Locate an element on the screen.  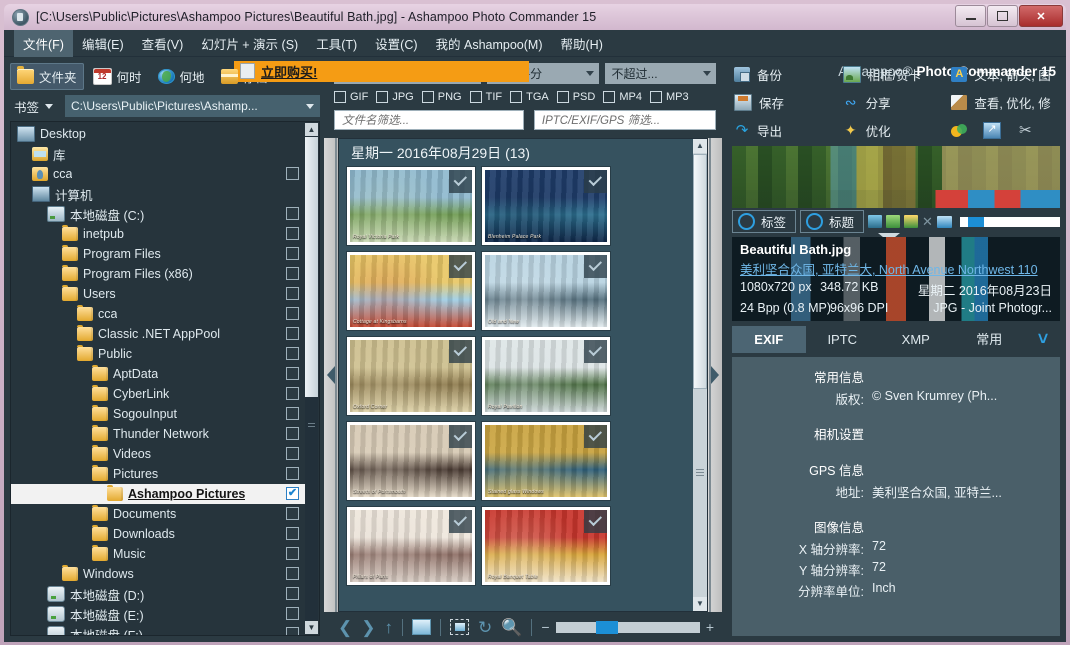
tree-item: Downloads is located at coordinates (158, 534).